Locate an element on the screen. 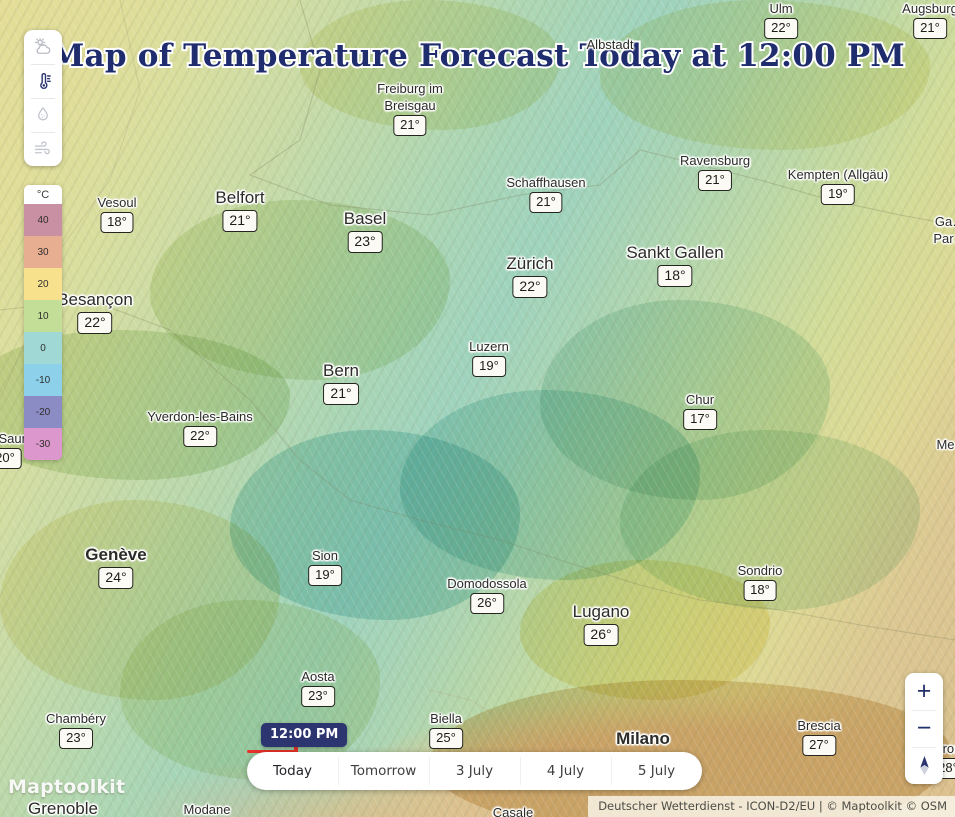 Image resolution: width=955 pixels, height=817 pixels. compass-north-arrow-icon is located at coordinates (924, 765).